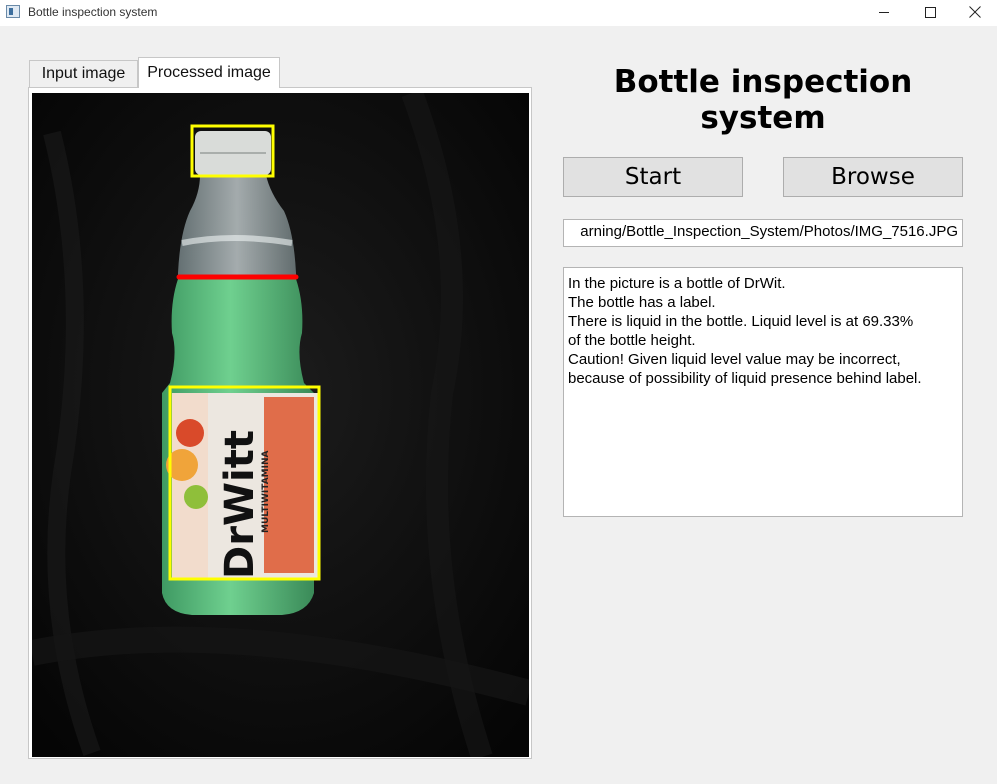 The height and width of the screenshot is (784, 997). What do you see at coordinates (873, 177) in the screenshot?
I see `browse-button: Browse` at bounding box center [873, 177].